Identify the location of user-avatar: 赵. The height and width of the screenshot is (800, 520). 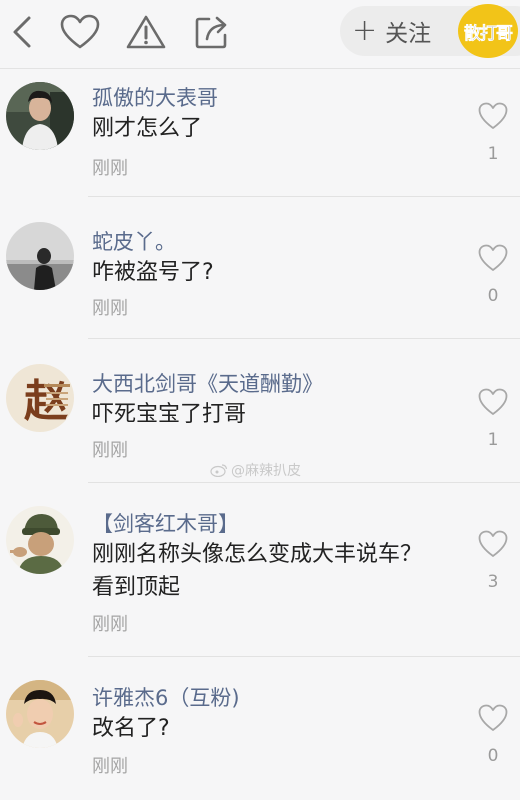
(40, 398).